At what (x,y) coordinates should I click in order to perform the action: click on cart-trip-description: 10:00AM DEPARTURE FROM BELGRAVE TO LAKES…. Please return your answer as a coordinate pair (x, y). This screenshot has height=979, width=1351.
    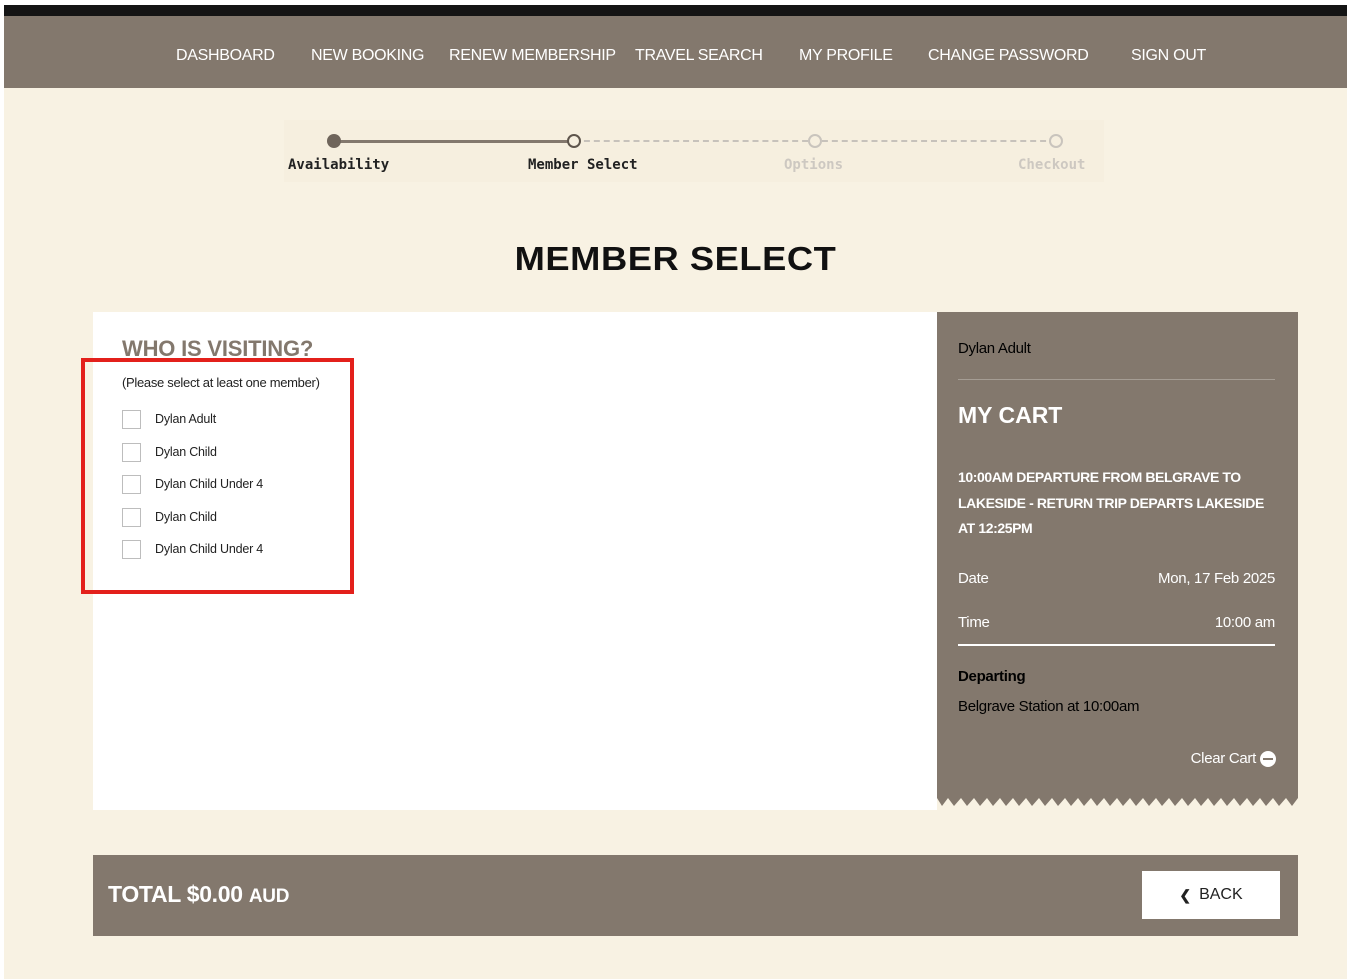
    Looking at the image, I should click on (1111, 502).